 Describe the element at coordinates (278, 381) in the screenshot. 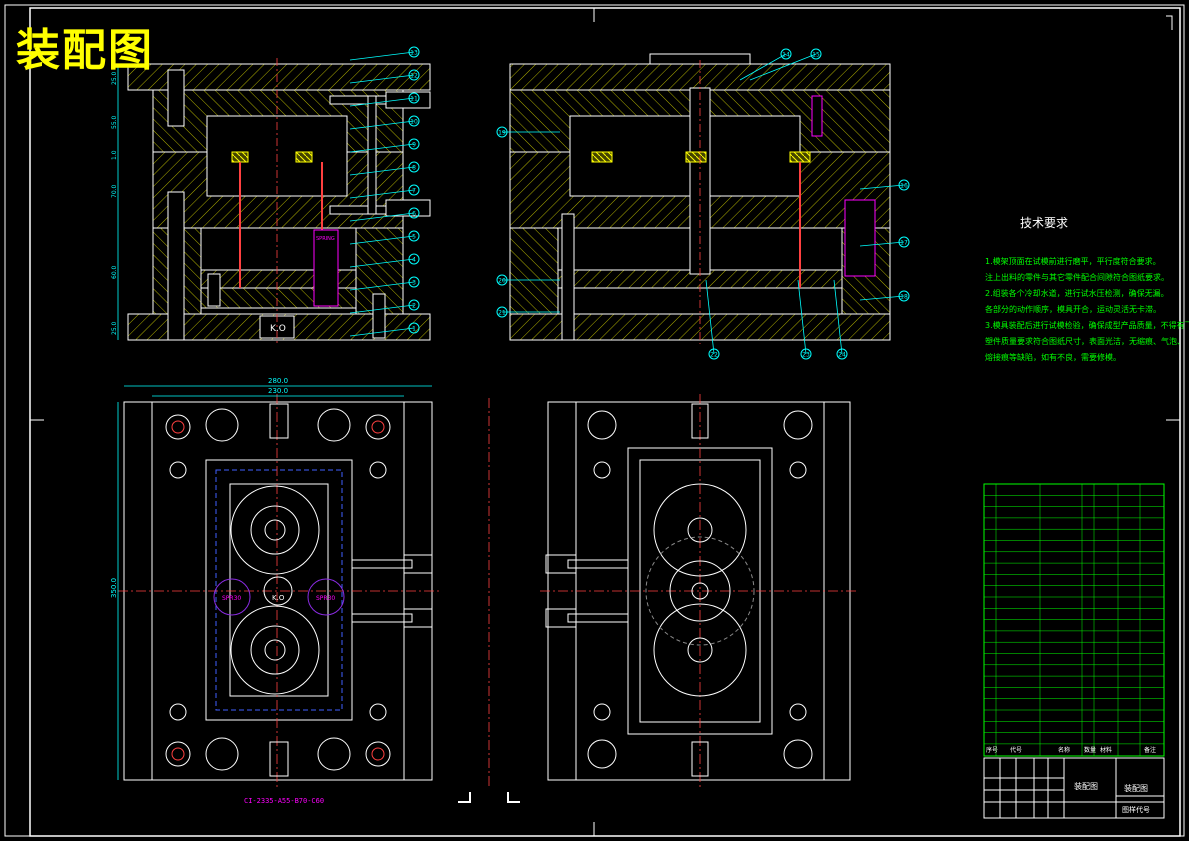

I see `dim-280: 280.0` at that location.